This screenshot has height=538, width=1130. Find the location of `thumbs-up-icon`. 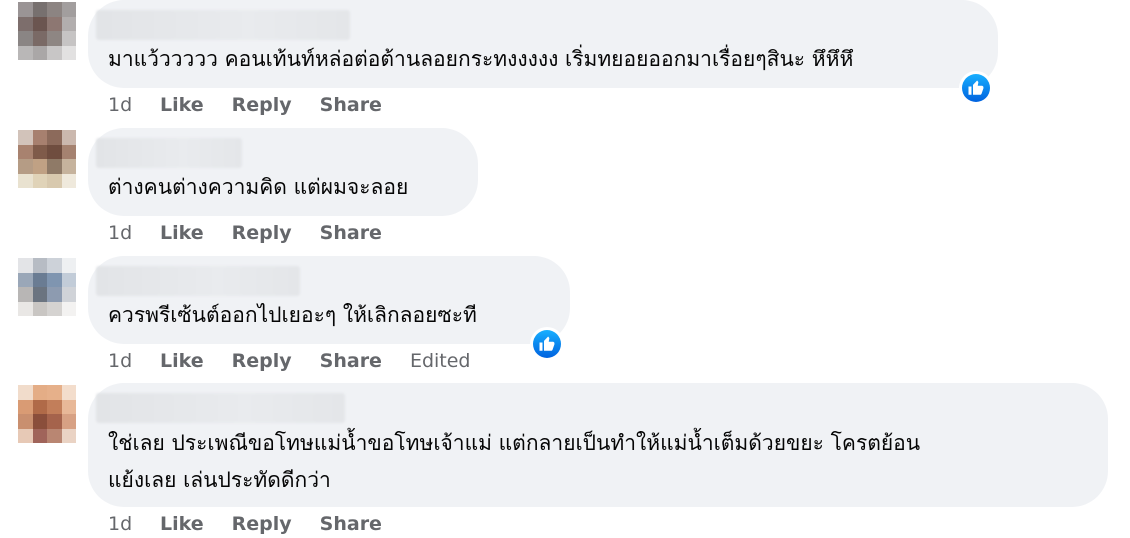

thumbs-up-icon is located at coordinates (976, 88).